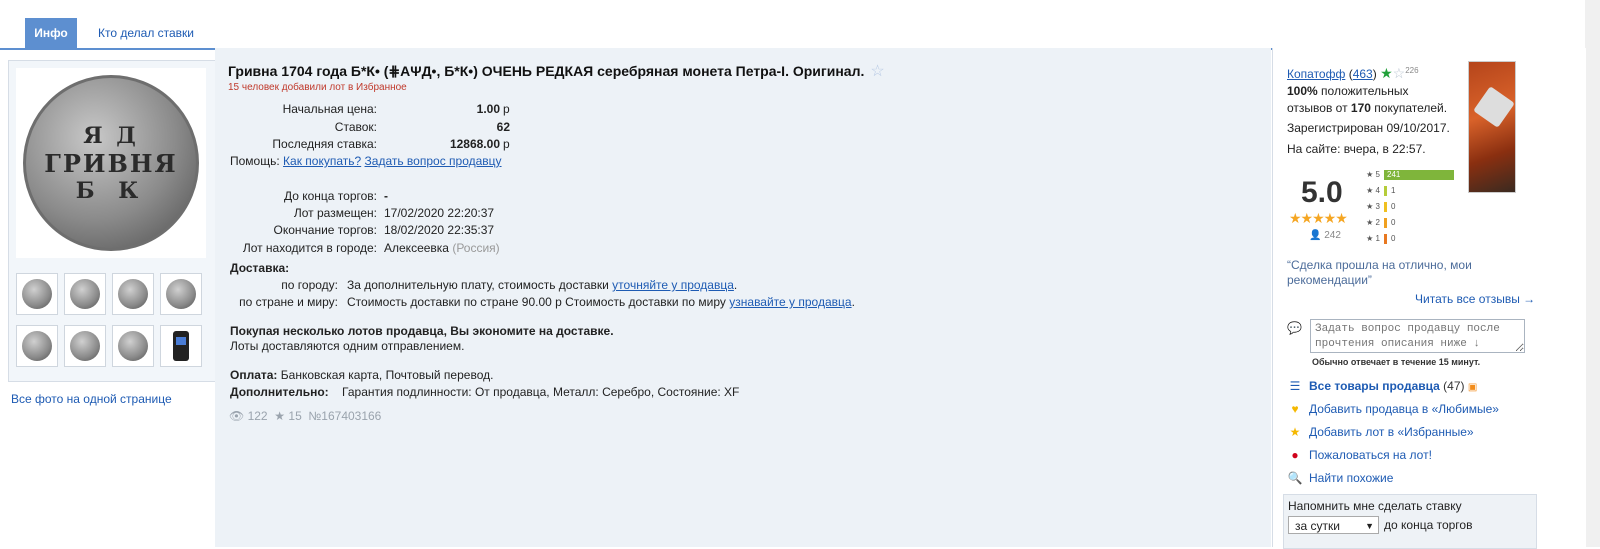 This screenshot has width=1600, height=549. Describe the element at coordinates (1428, 525) in the screenshot. I see `remind-after: до конца торгов` at that location.